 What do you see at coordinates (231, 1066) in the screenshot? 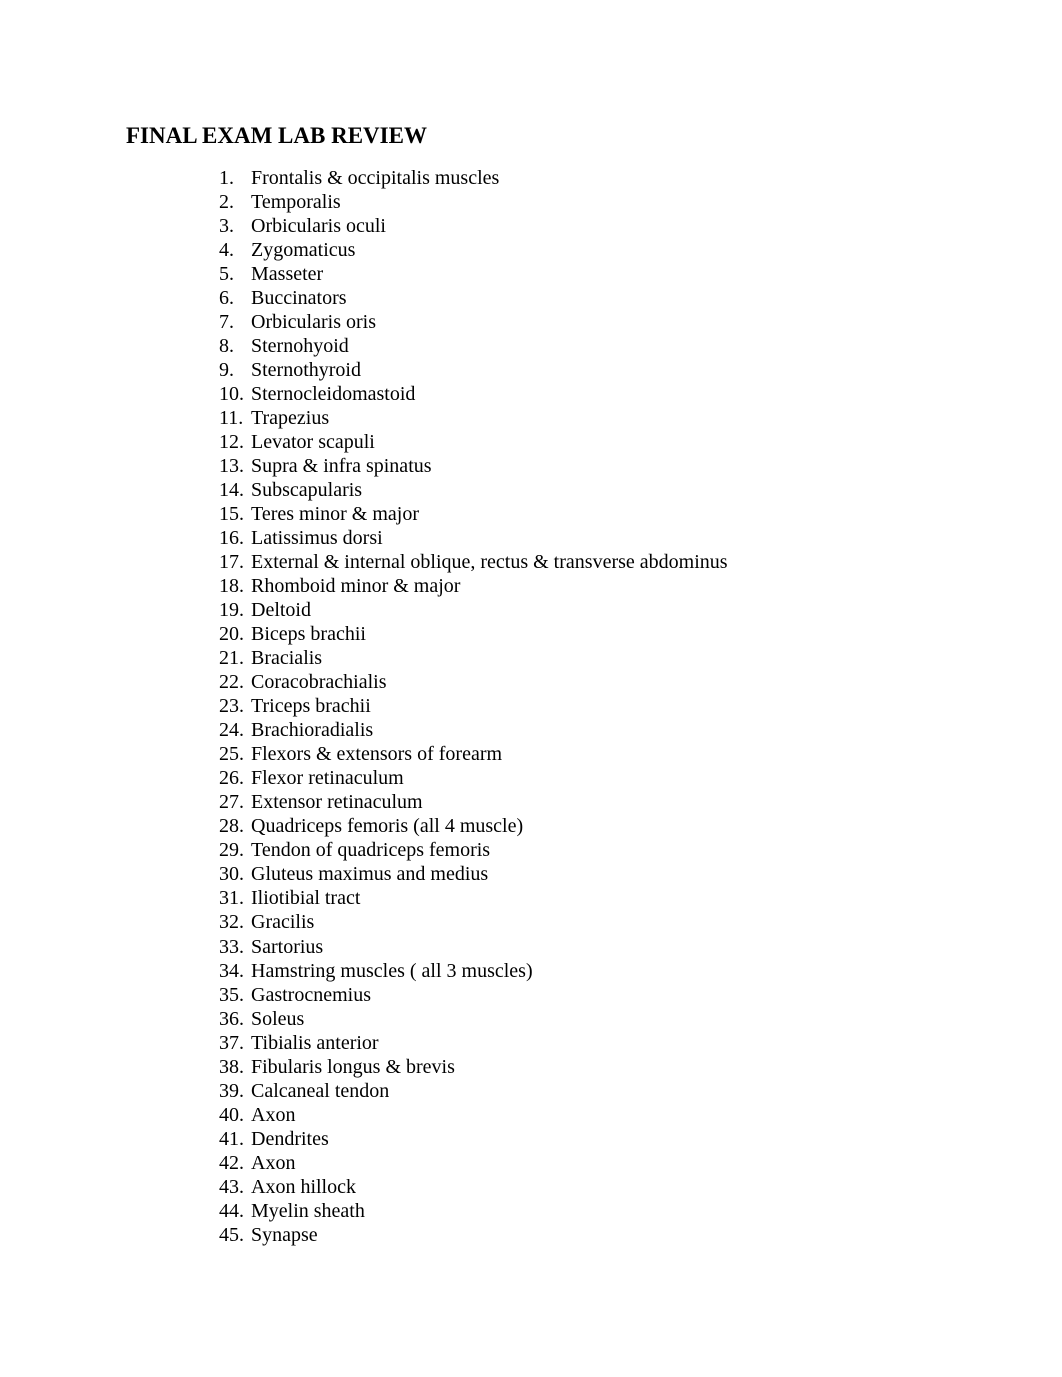
I see `list-item-number: 38.` at bounding box center [231, 1066].